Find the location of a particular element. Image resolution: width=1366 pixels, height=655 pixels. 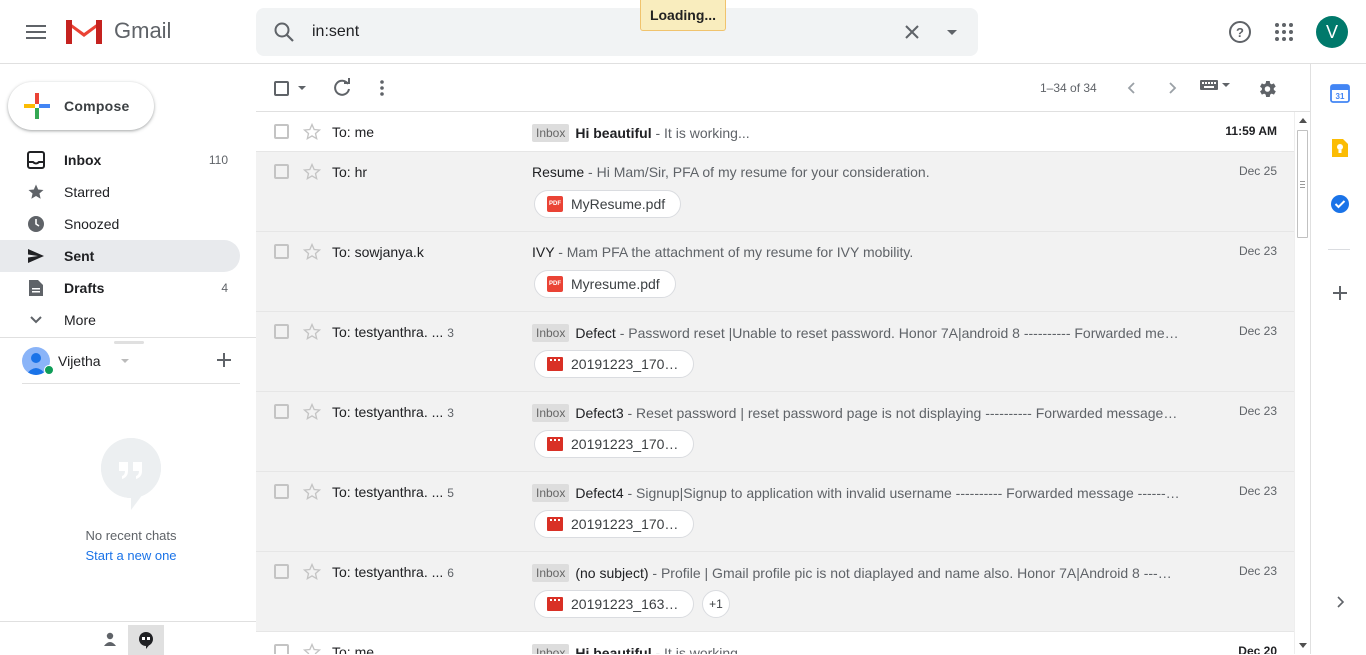

more-options-icon is located at coordinates (382, 90).